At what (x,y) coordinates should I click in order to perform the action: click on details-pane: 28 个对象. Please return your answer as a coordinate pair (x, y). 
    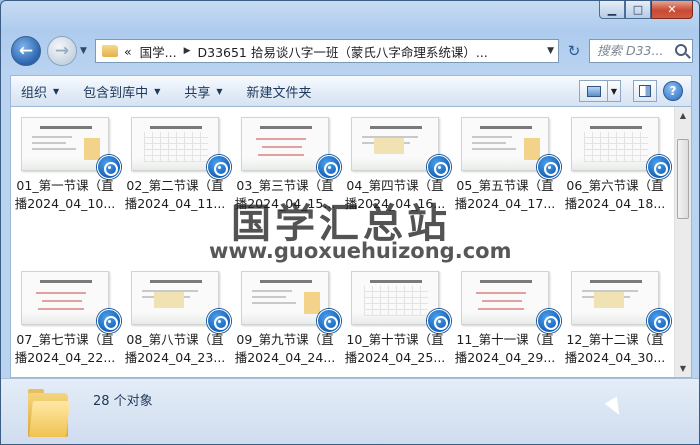
    Looking at the image, I should click on (350, 411).